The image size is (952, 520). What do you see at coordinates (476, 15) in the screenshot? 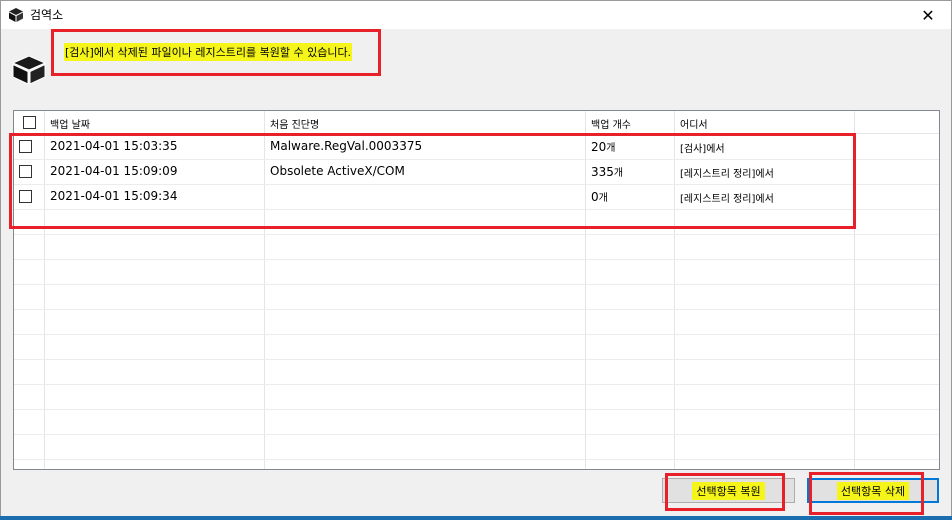
I see `title-bar: 검역소 ✕` at bounding box center [476, 15].